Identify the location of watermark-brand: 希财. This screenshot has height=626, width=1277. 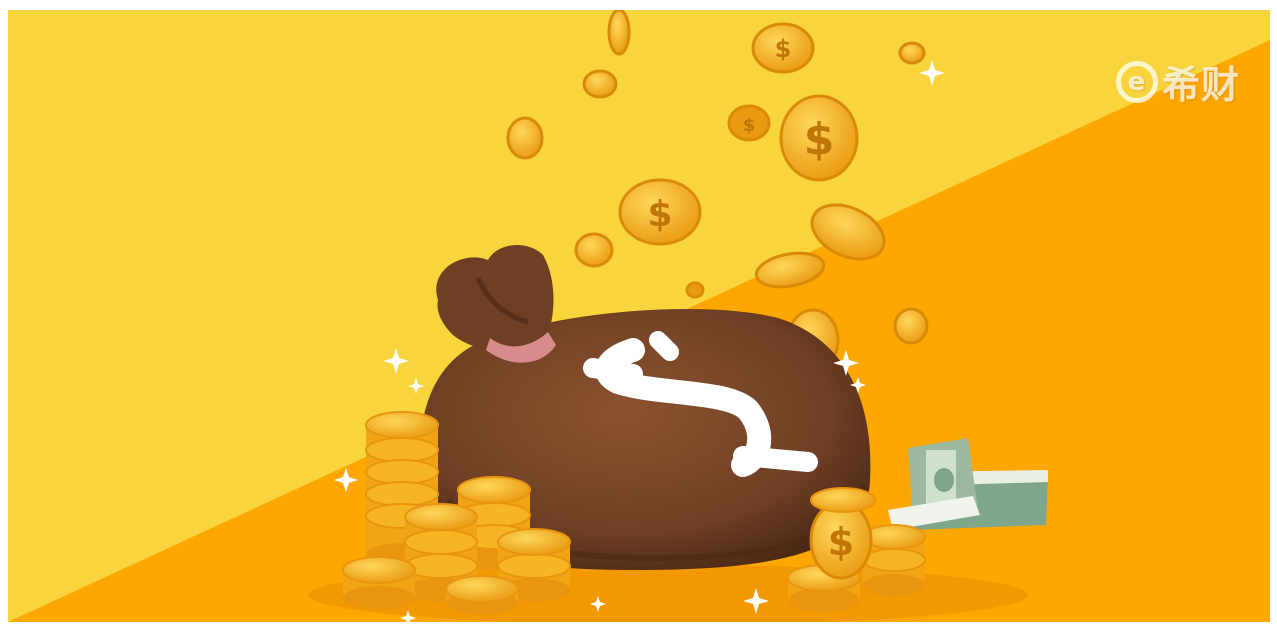
(1200, 85).